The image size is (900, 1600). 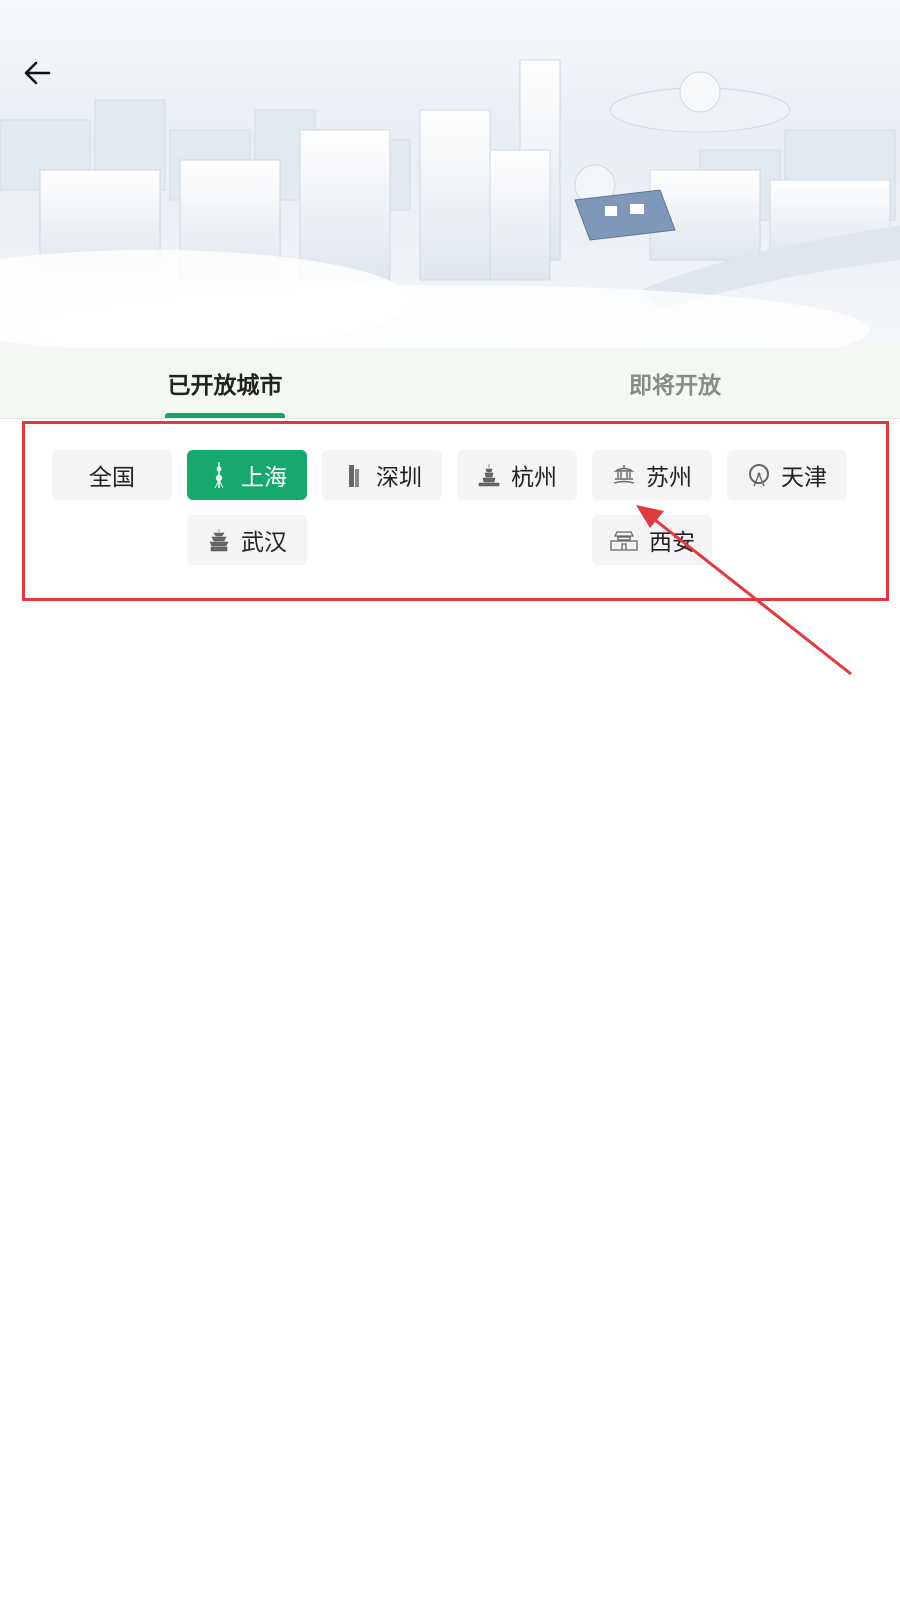 I want to click on city-chip-tianjin: 天津, so click(x=787, y=475).